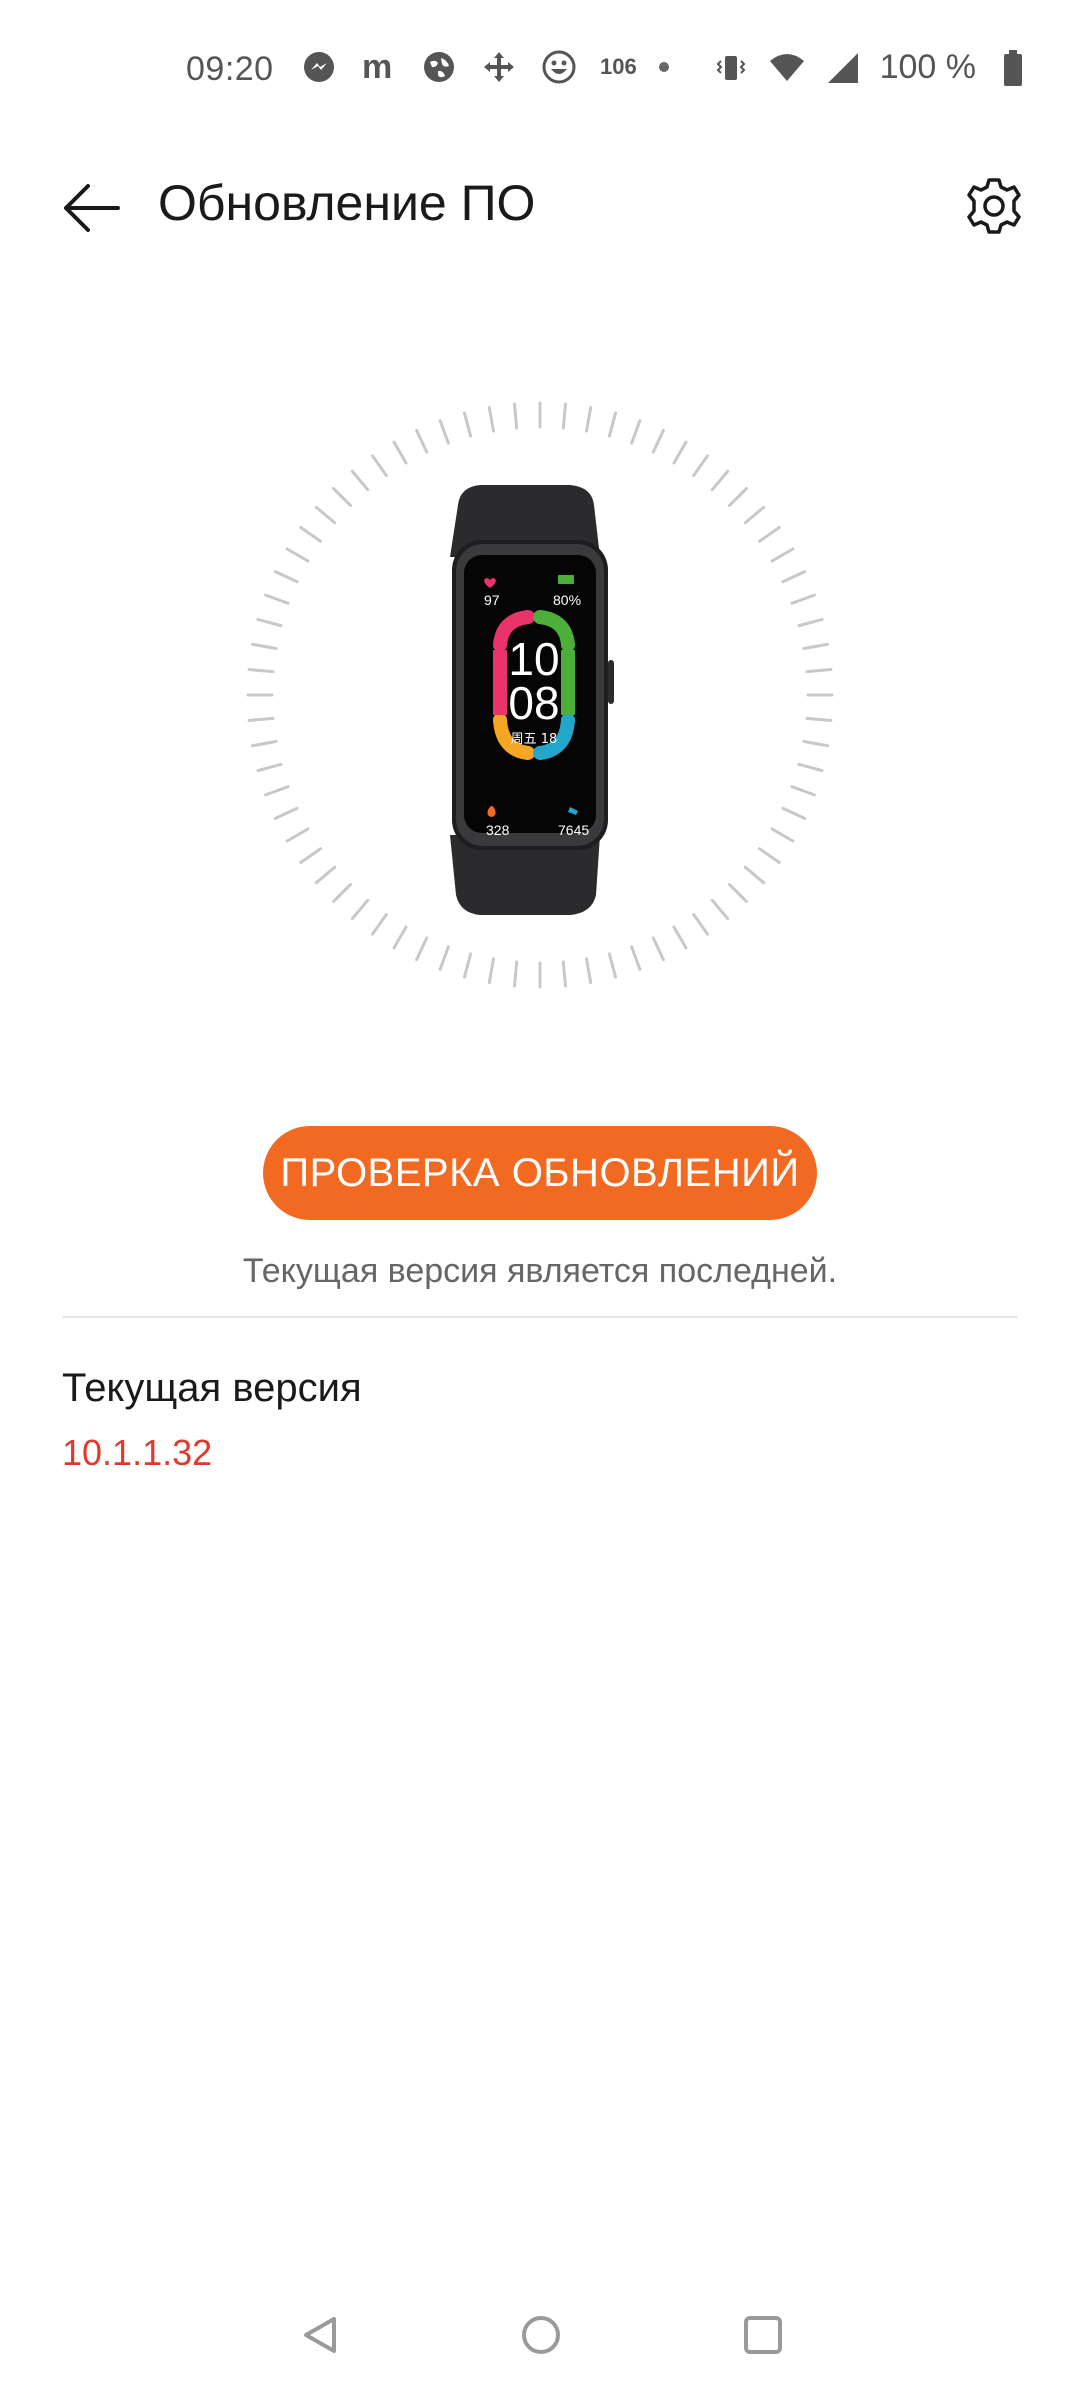  What do you see at coordinates (559, 67) in the screenshot?
I see `emoji-icon` at bounding box center [559, 67].